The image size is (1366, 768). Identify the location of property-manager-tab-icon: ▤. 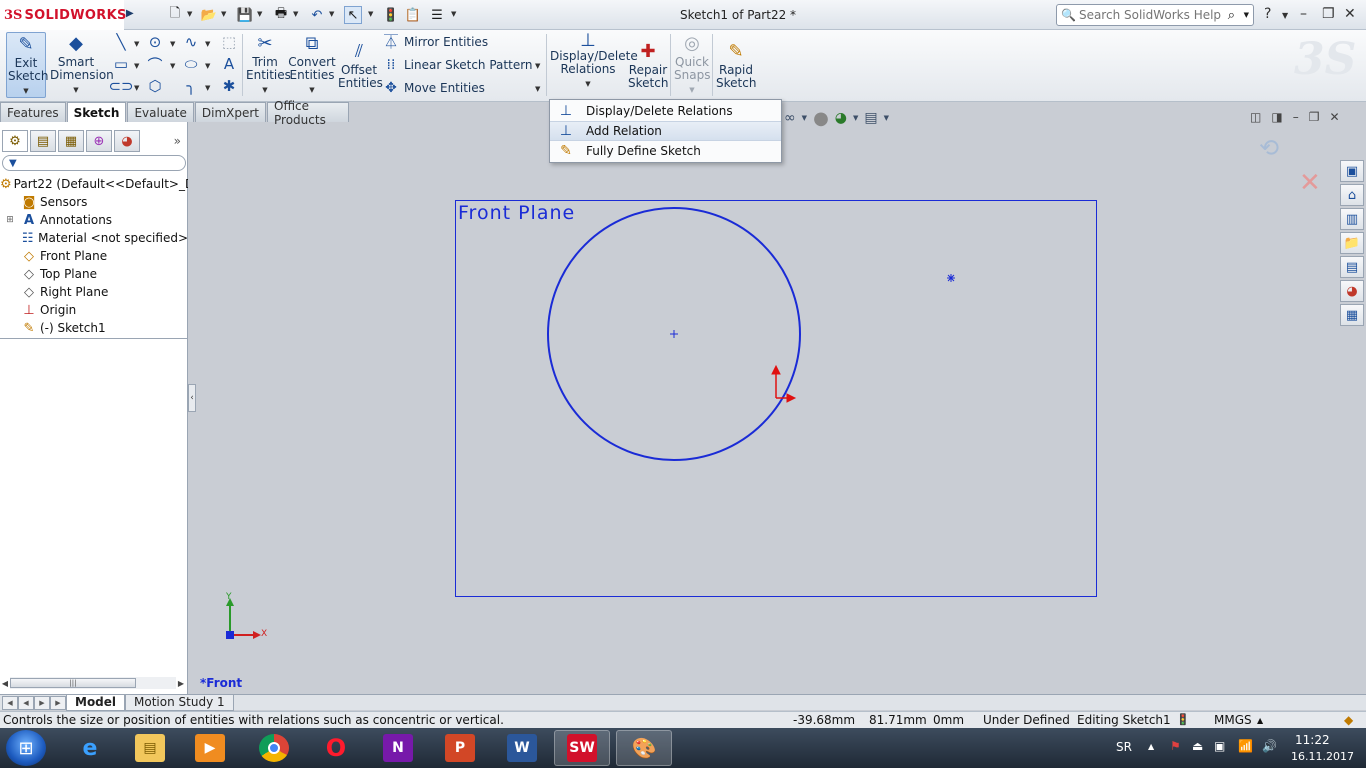
(43, 141).